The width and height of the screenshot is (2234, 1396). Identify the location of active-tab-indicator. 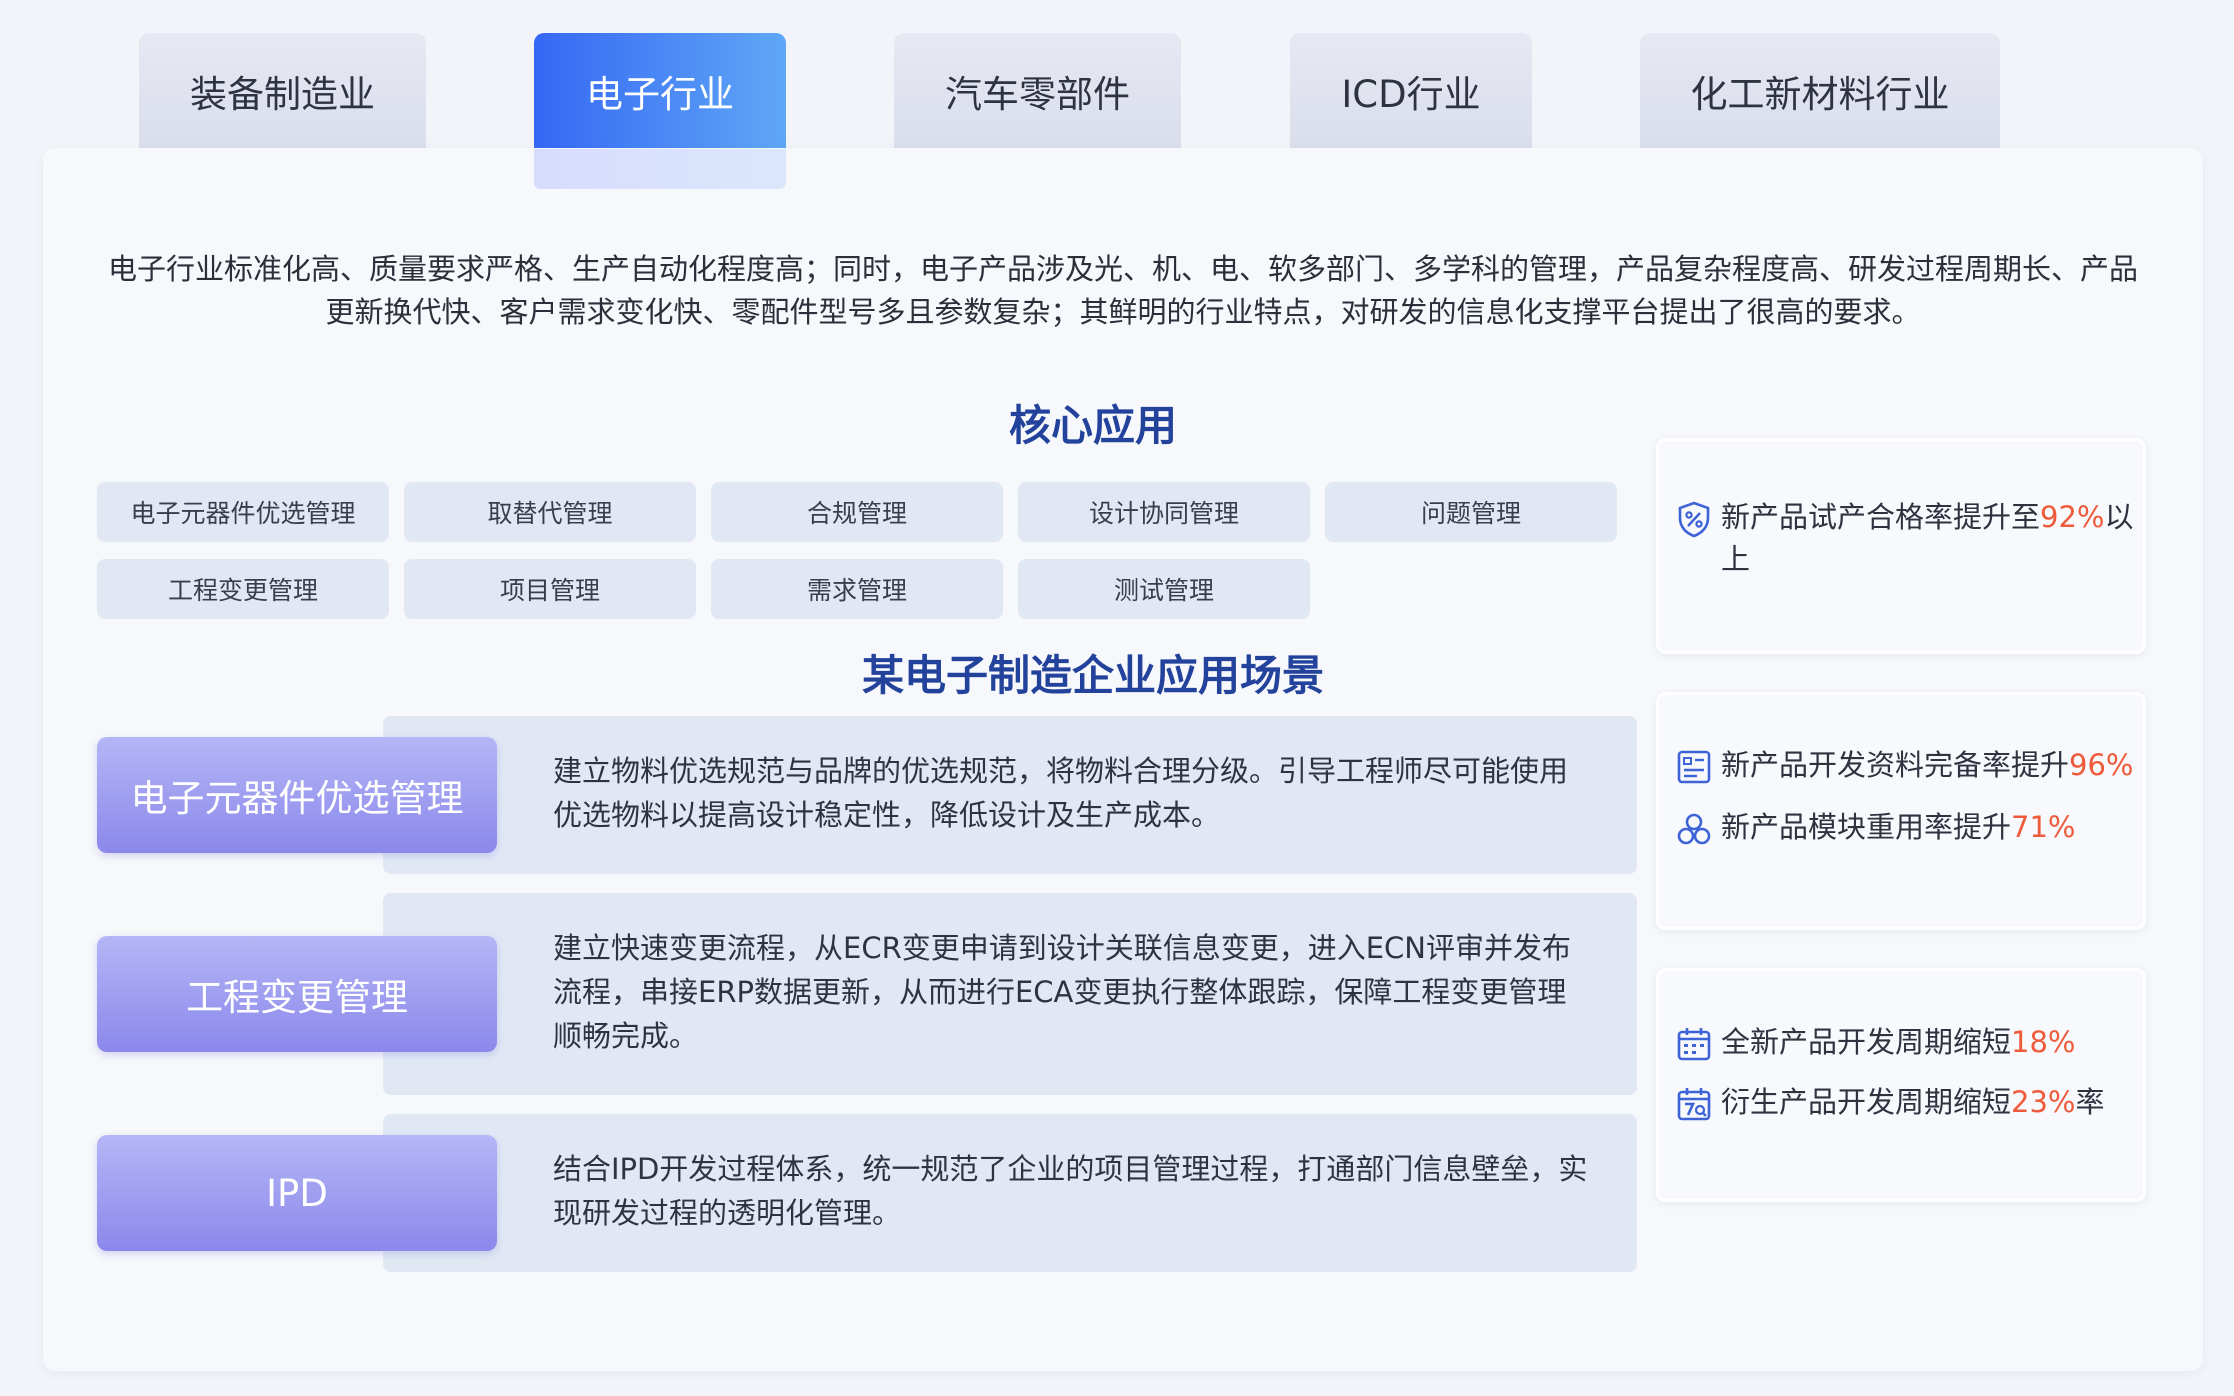
(660, 169).